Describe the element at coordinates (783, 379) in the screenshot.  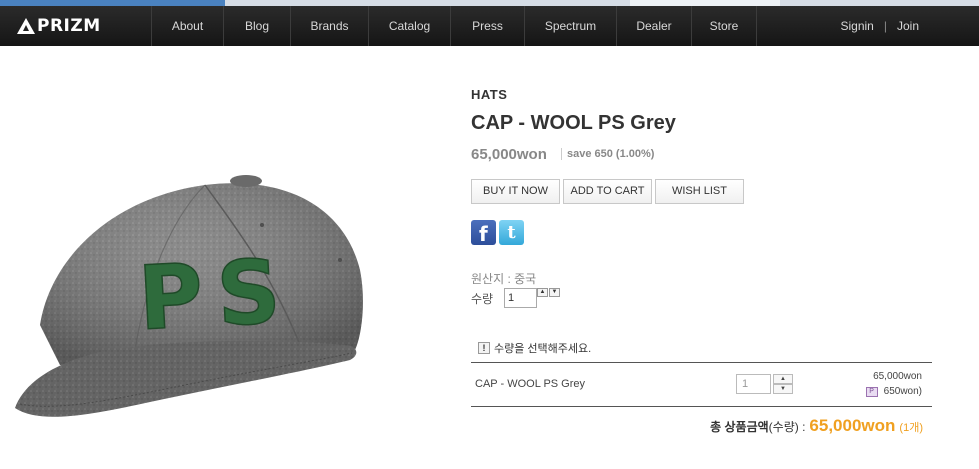
I see `selected-qty-up-icon: ▲` at that location.